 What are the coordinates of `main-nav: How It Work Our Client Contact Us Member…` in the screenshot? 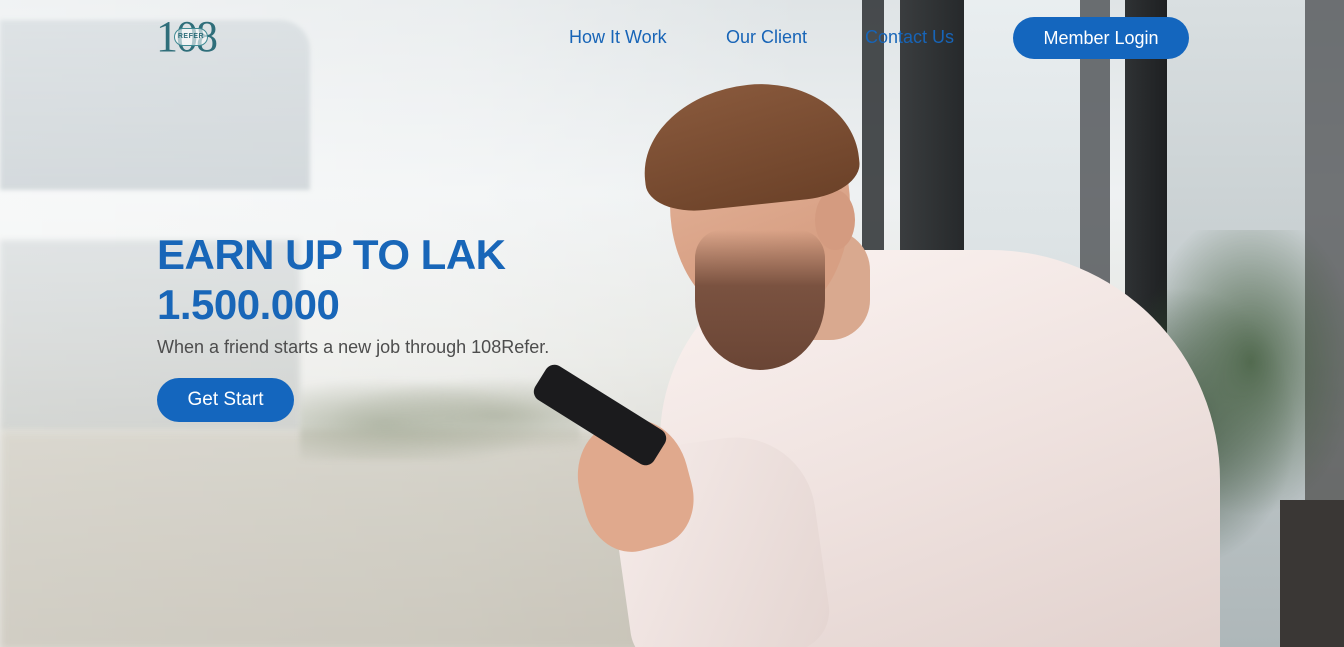 It's located at (672, 38).